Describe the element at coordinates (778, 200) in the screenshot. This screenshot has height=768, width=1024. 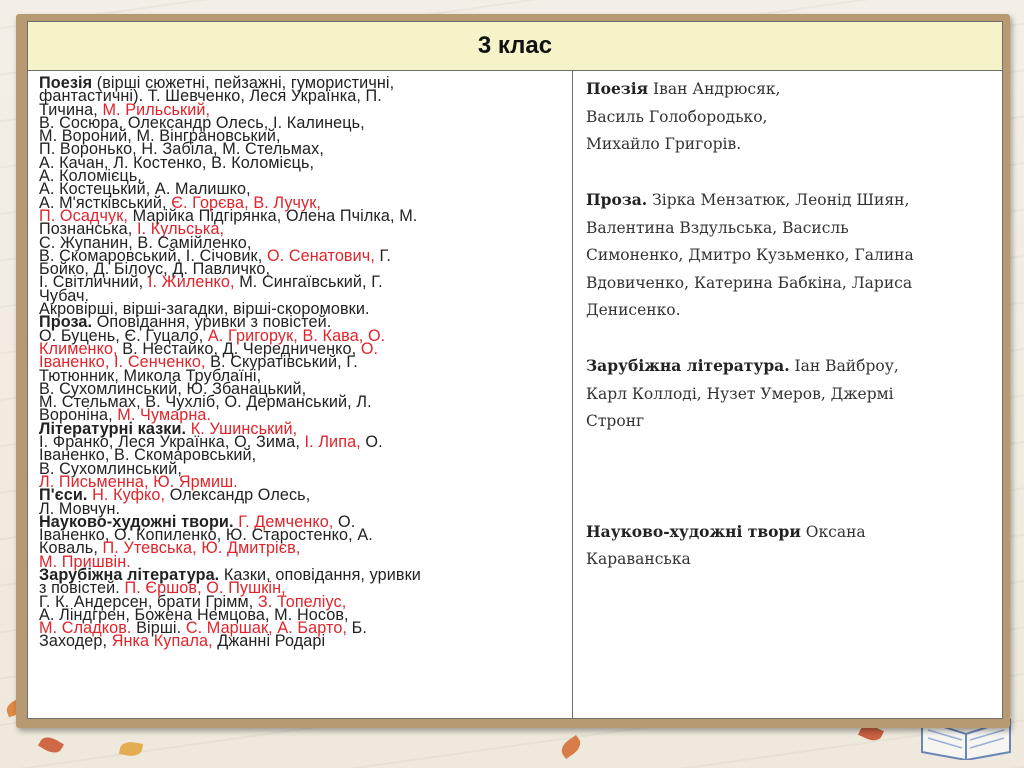
I see `prose-text: Зірка Мензатюк, Леонід Шиян,` at that location.